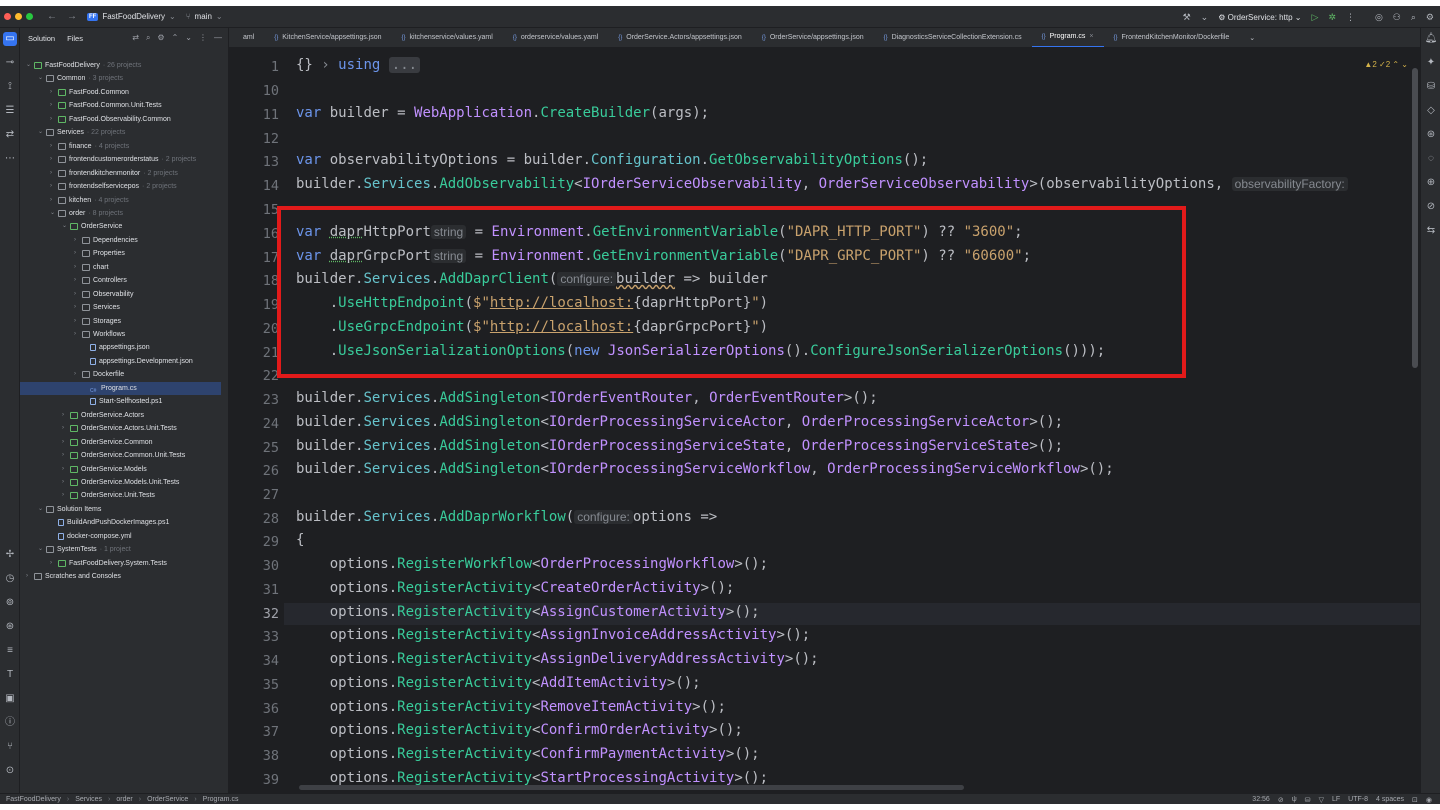 Image resolution: width=1440 pixels, height=810 pixels. What do you see at coordinates (218, 38) in the screenshot?
I see `hide-icon: —` at bounding box center [218, 38].